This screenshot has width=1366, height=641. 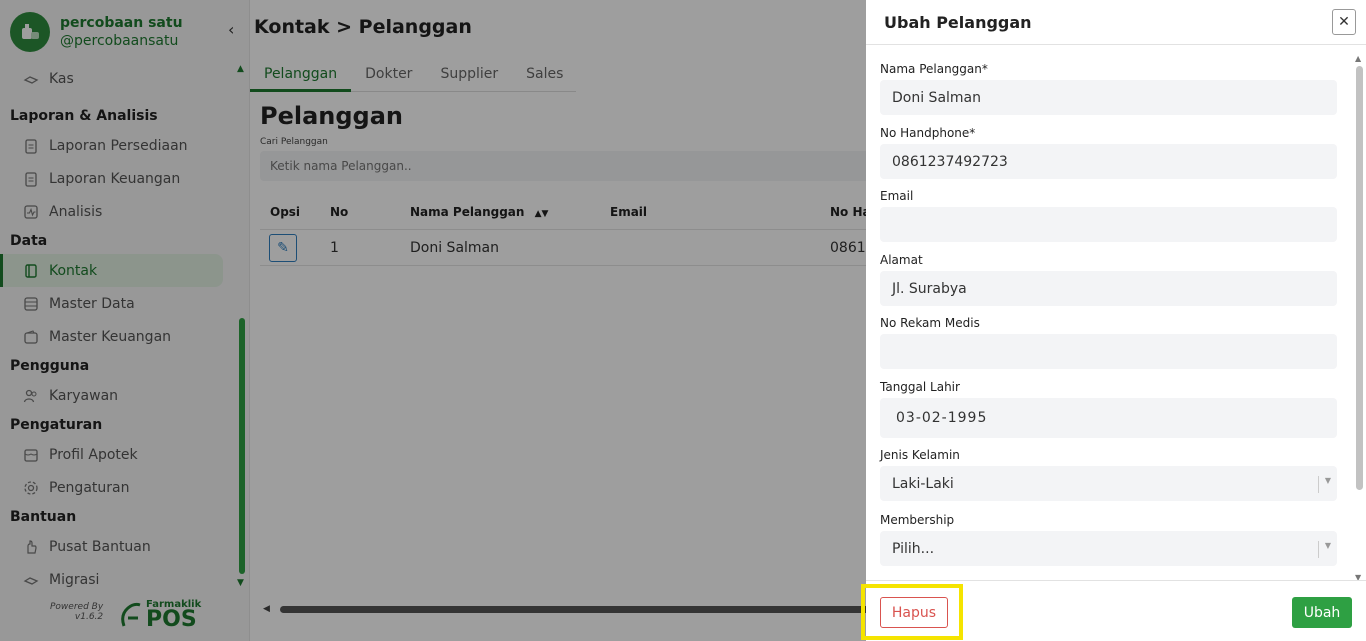 I want to click on field-email: Email, so click(x=1108, y=215).